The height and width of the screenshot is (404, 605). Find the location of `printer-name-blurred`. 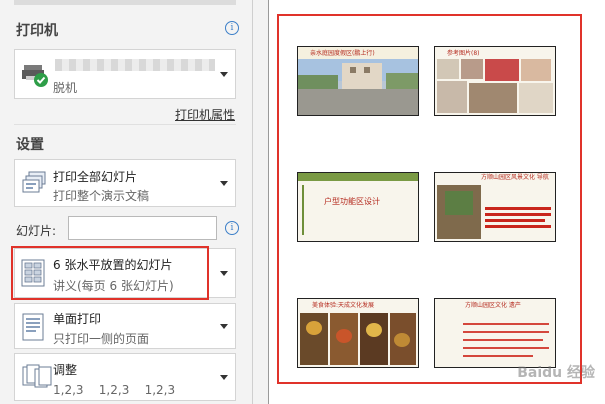

printer-name-blurred is located at coordinates (135, 65).